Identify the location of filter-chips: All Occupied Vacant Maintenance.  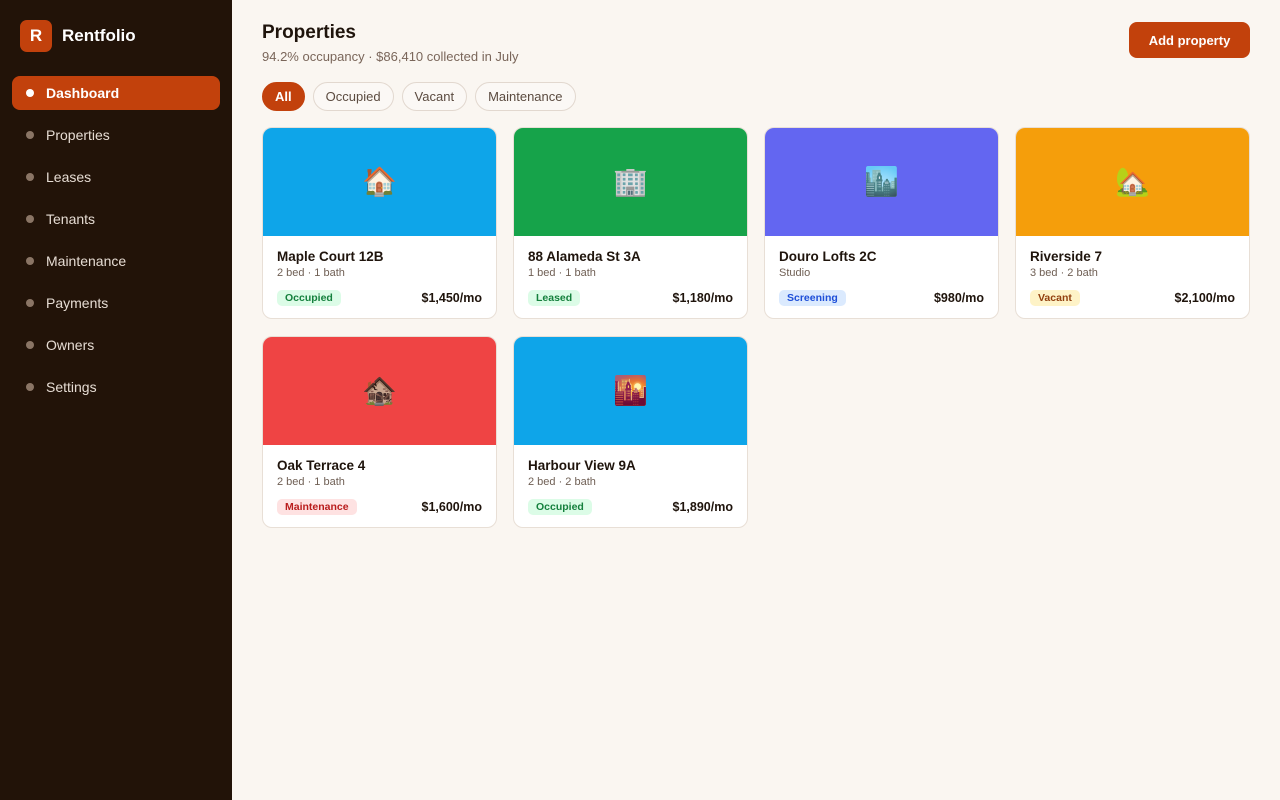
(423, 96).